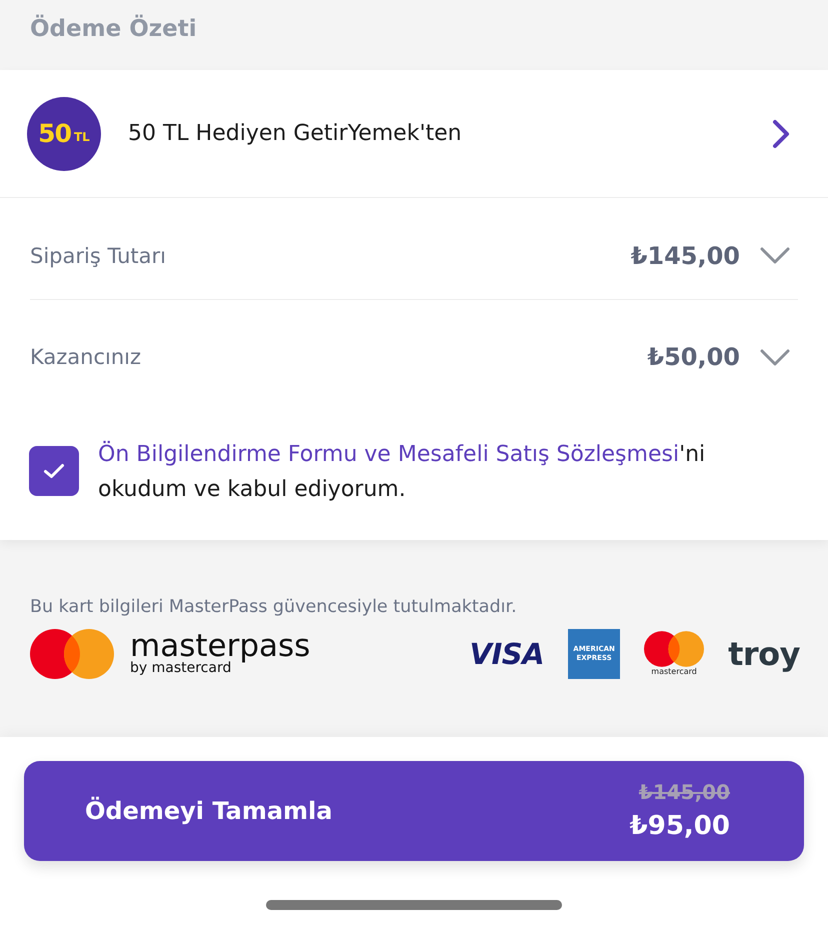 This screenshot has height=927, width=828. I want to click on promo-row: 50 TL 50 TL Hediyen GetirYemek'ten, so click(414, 134).